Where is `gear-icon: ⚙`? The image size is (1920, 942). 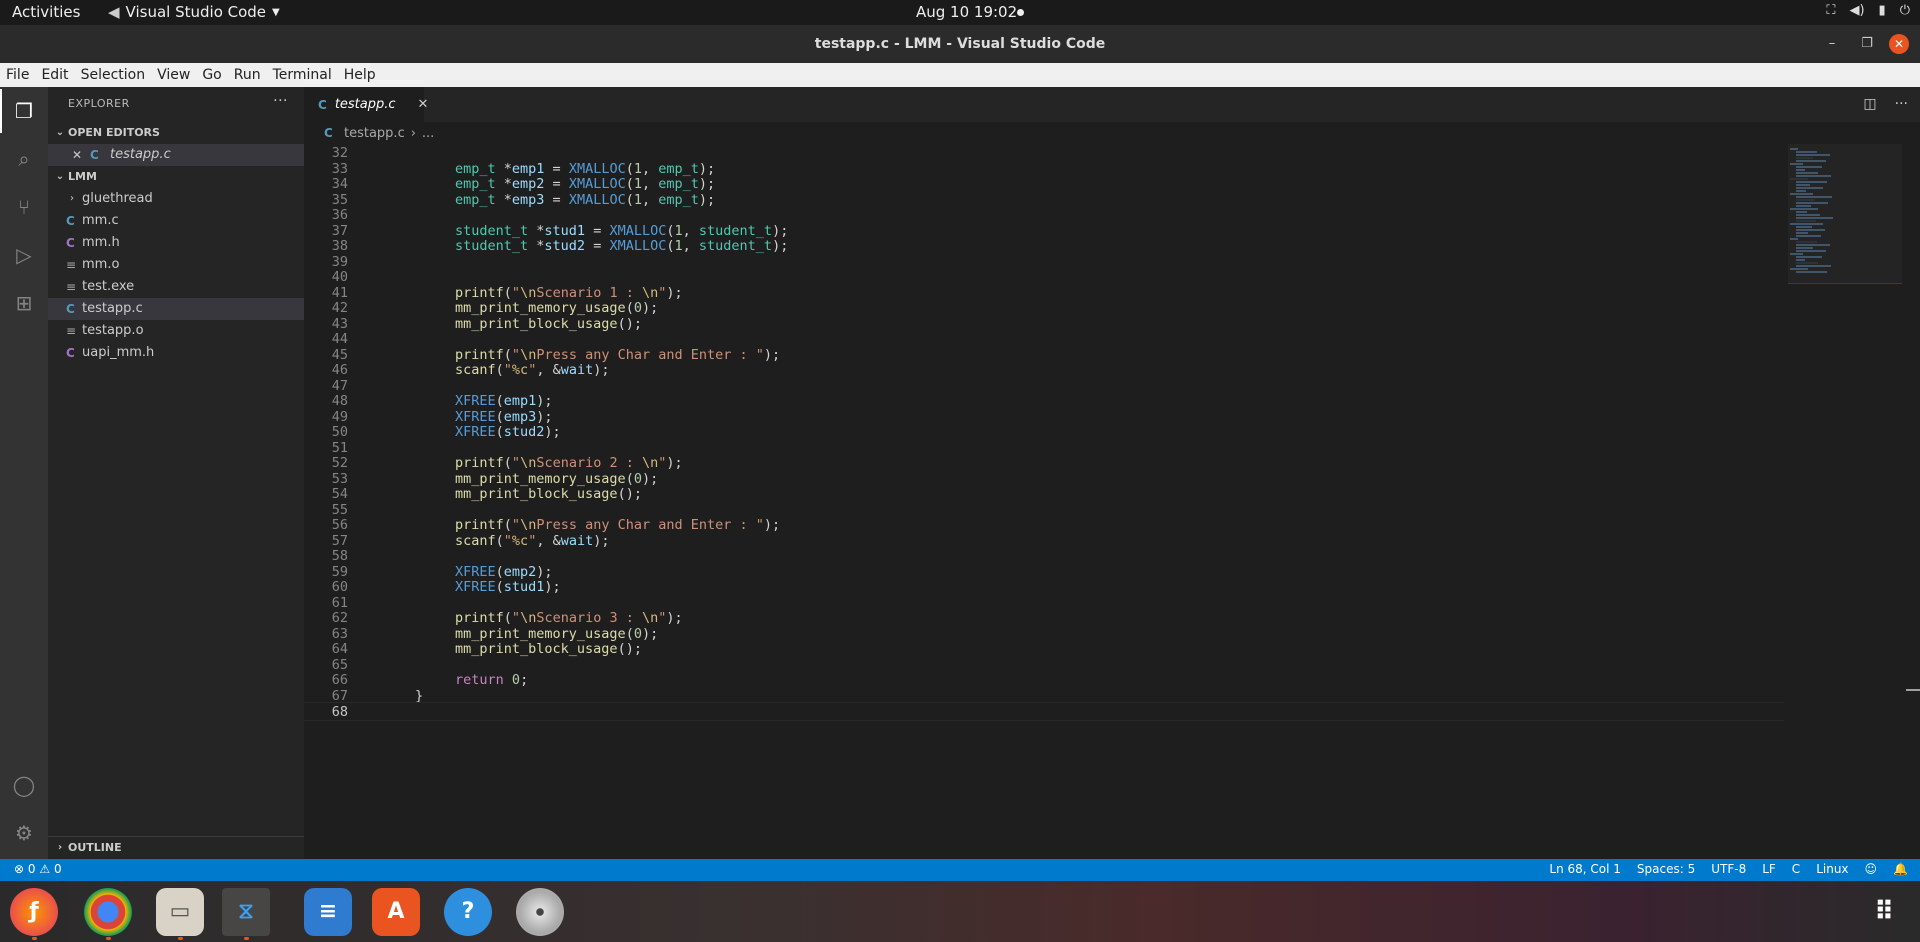
gear-icon: ⚙ is located at coordinates (24, 833).